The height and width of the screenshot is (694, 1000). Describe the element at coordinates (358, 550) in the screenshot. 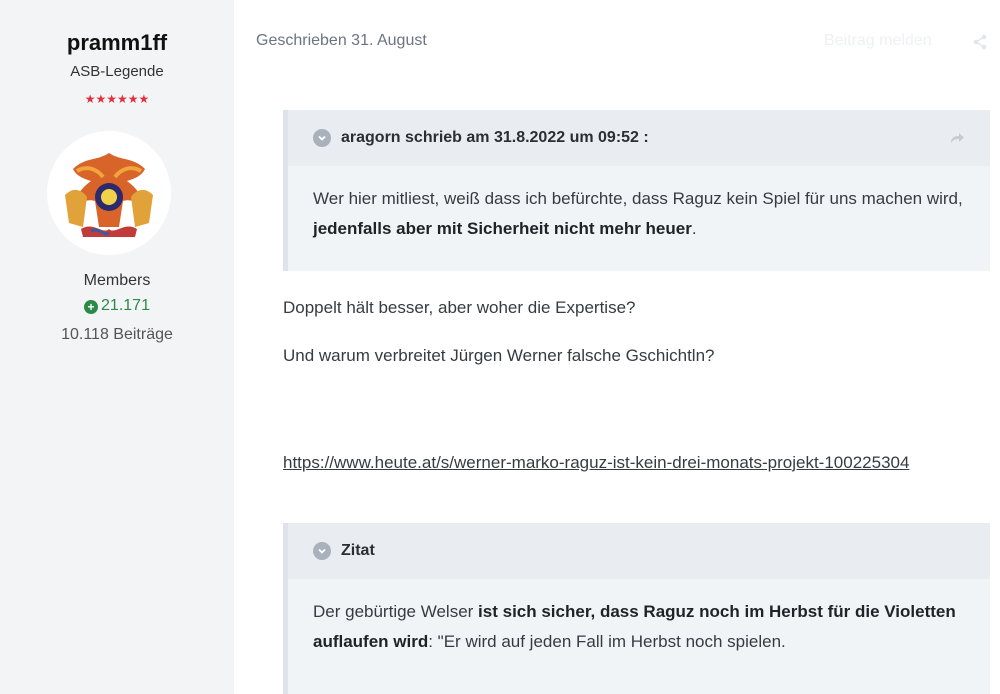

I see `quote-title: Zitat` at that location.